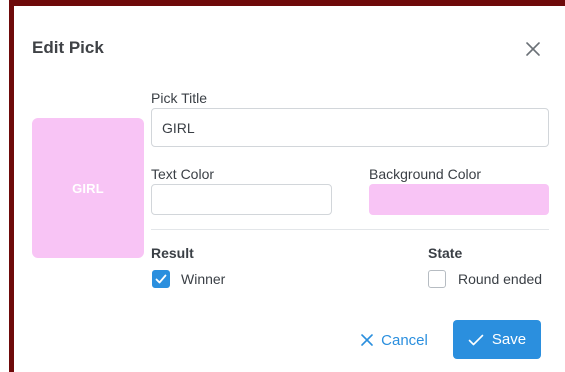 The height and width of the screenshot is (372, 565). What do you see at coordinates (500, 279) in the screenshot?
I see `round-ended-label: Round ended` at bounding box center [500, 279].